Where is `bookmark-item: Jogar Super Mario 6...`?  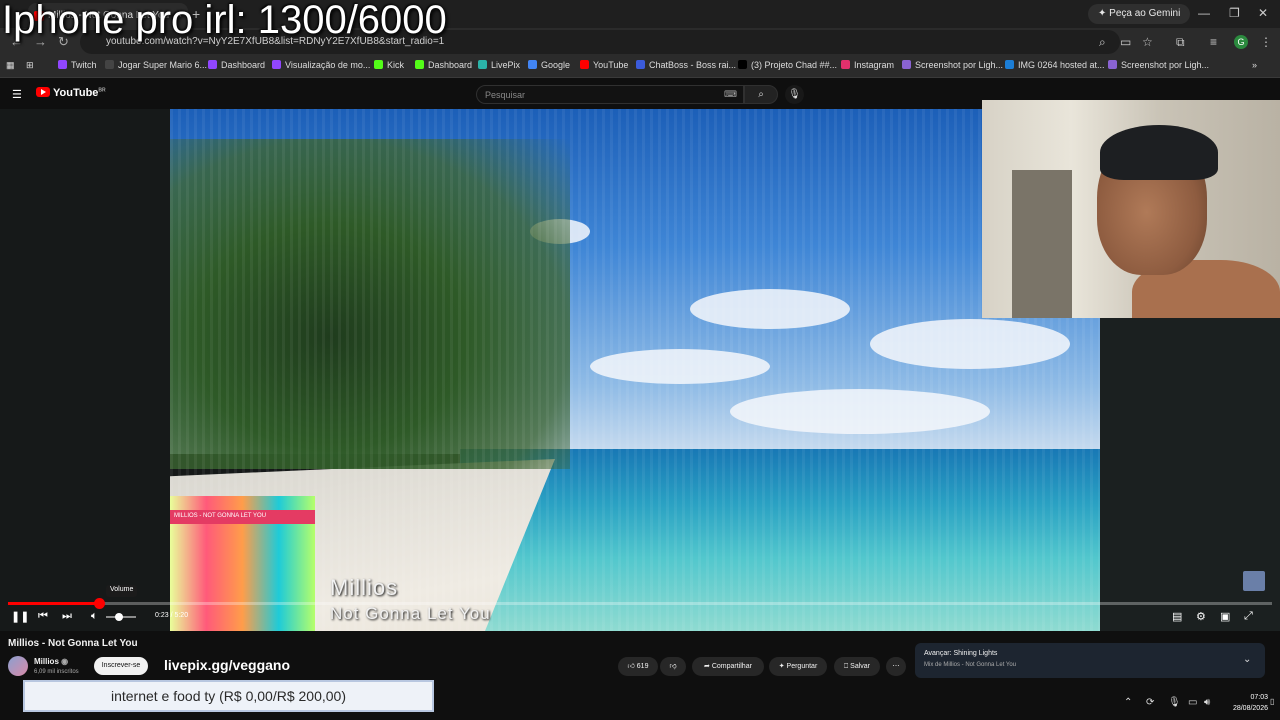 bookmark-item: Jogar Super Mario 6... is located at coordinates (156, 65).